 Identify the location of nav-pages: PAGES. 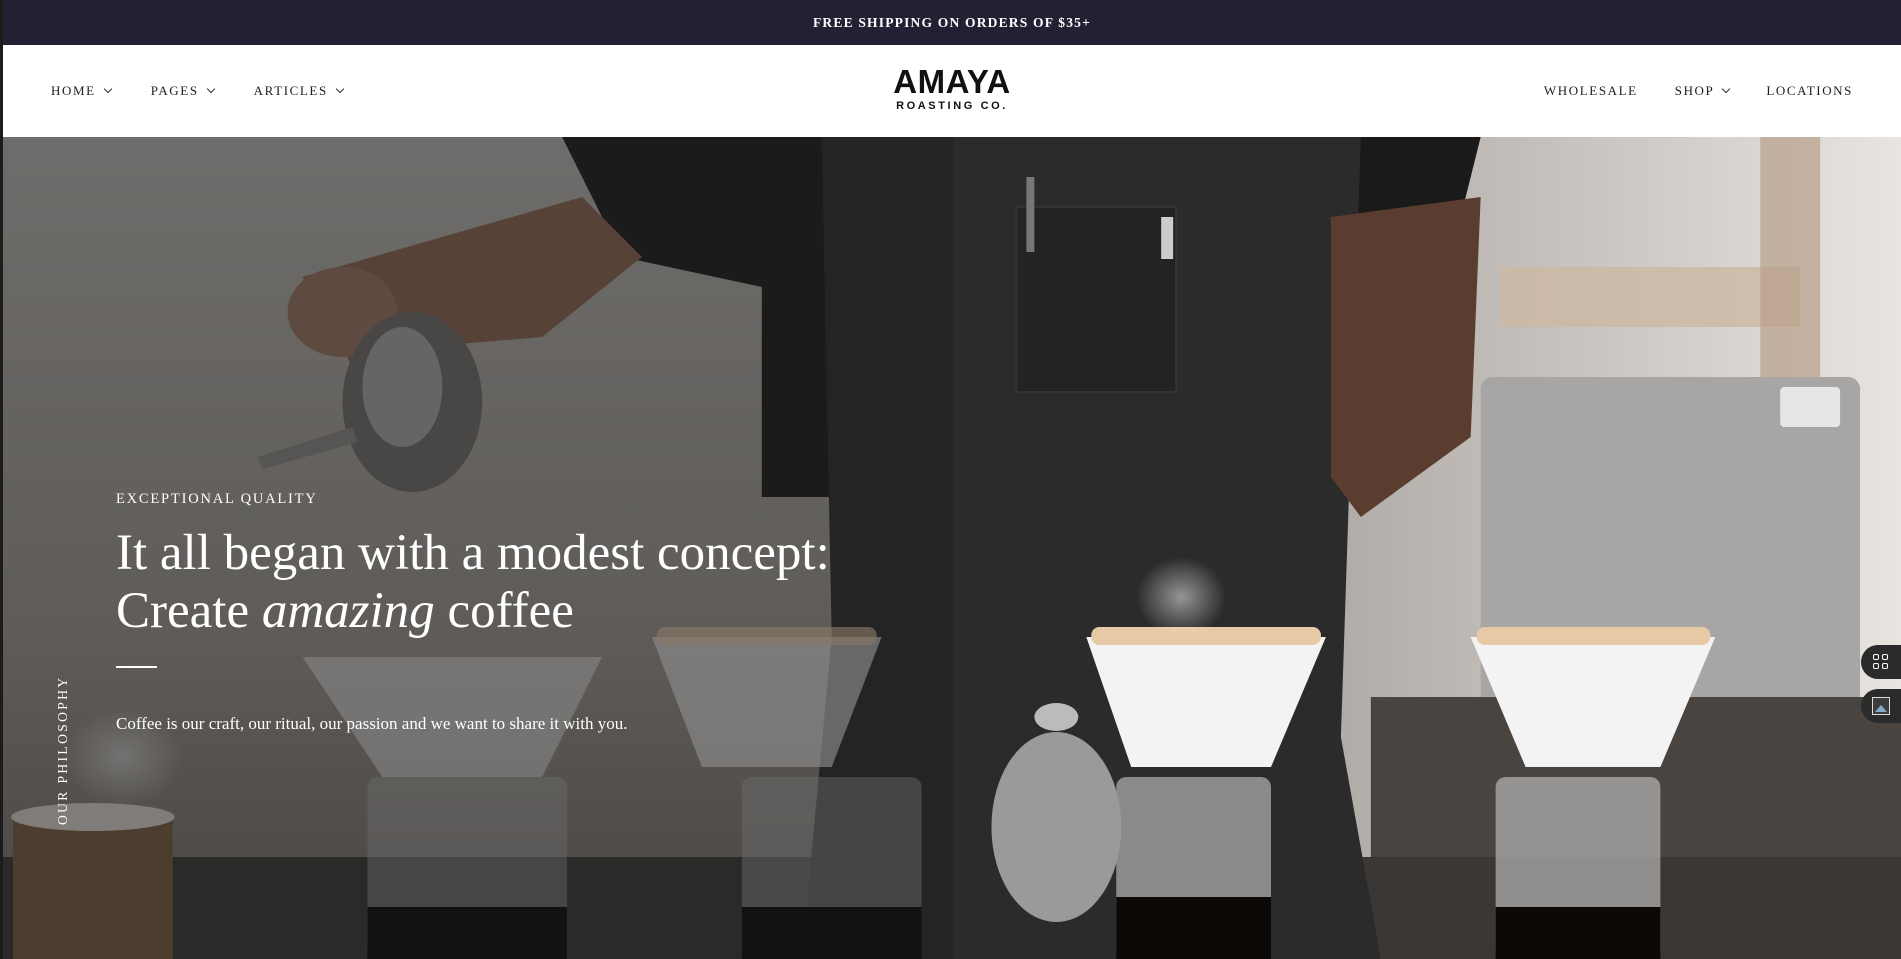
(182, 91).